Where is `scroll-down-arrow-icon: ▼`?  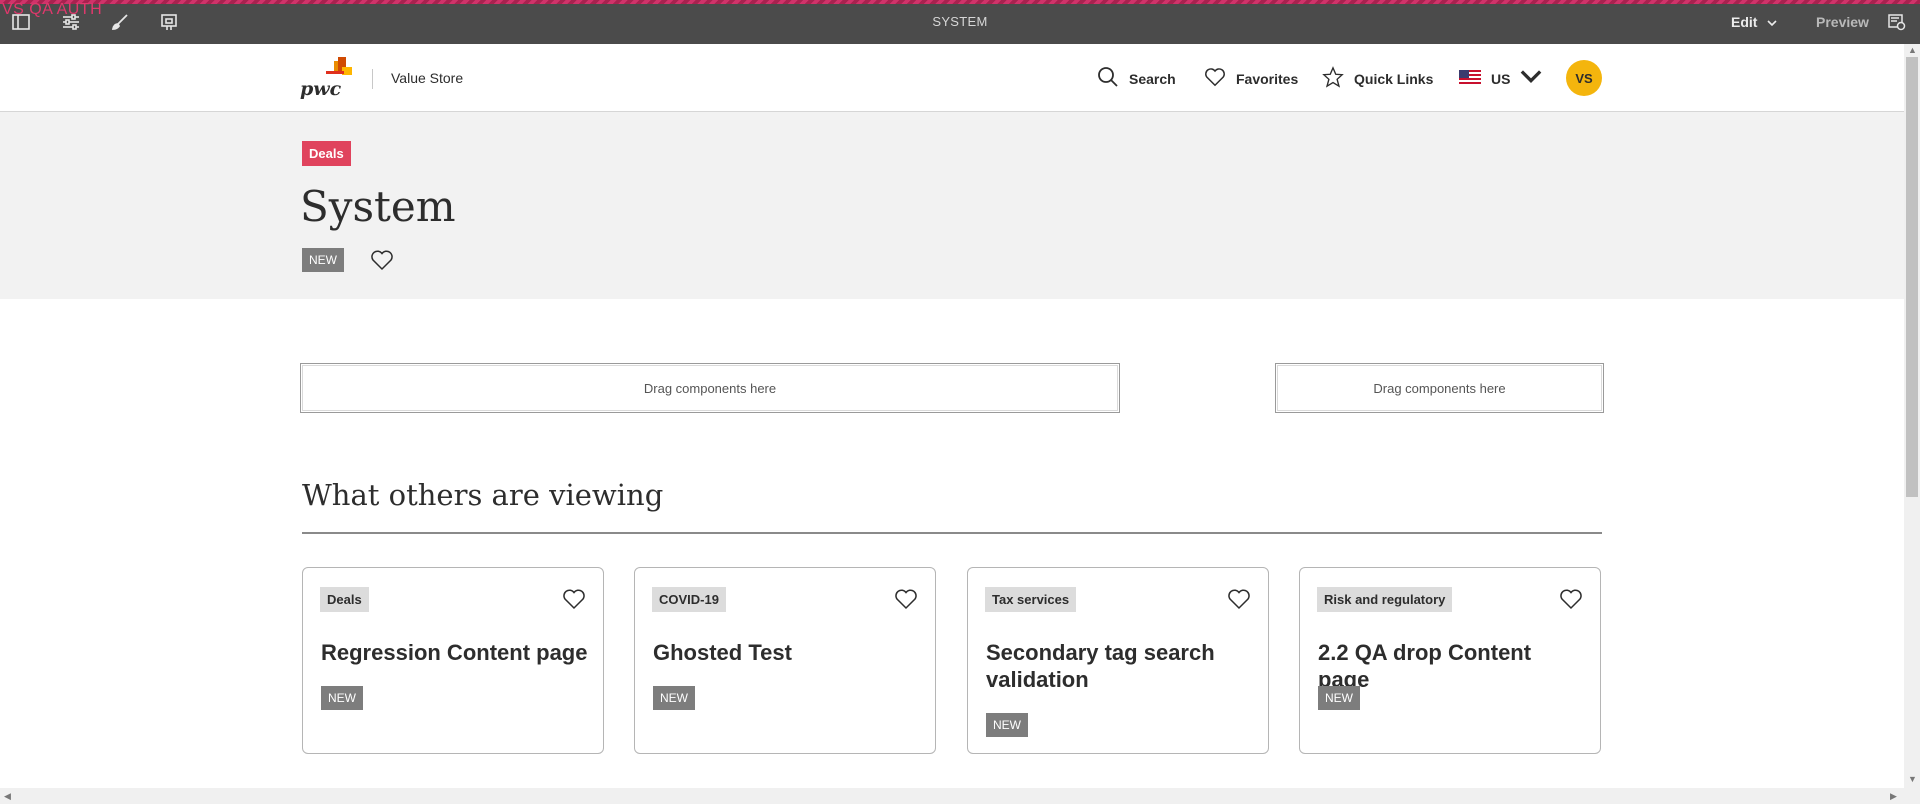 scroll-down-arrow-icon: ▼ is located at coordinates (1912, 779).